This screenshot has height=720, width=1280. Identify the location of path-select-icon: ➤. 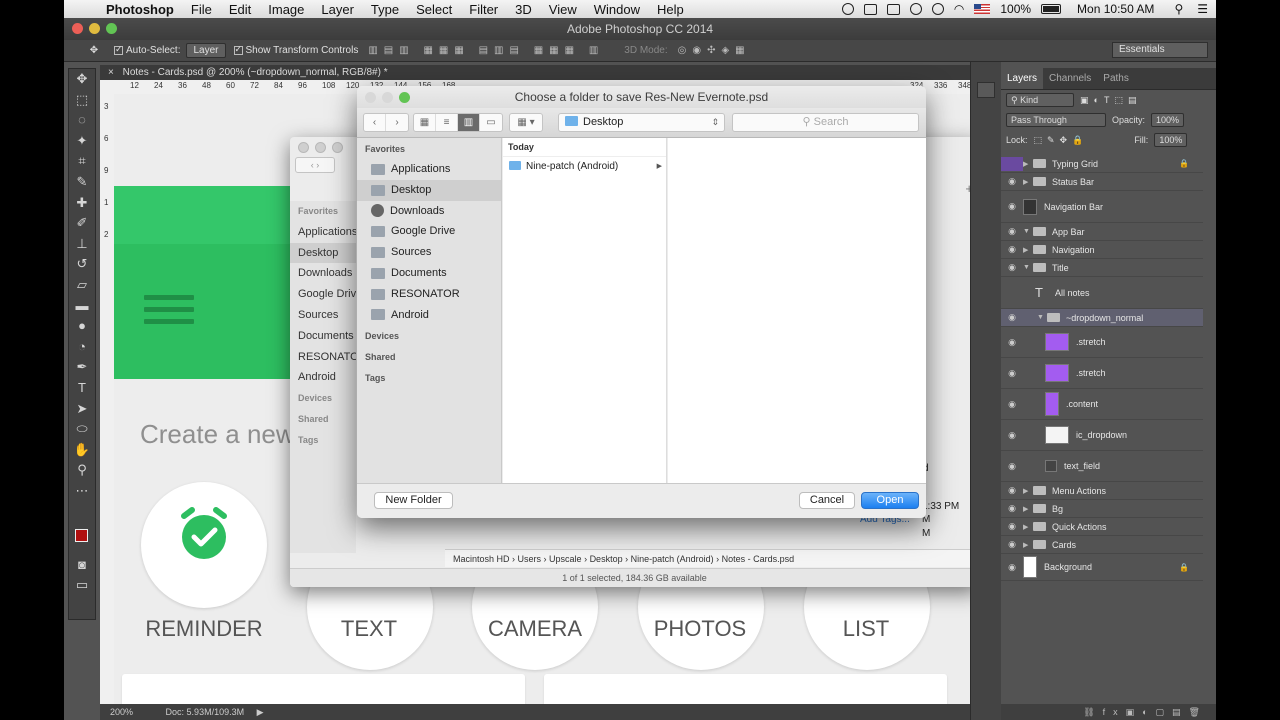
(82, 409).